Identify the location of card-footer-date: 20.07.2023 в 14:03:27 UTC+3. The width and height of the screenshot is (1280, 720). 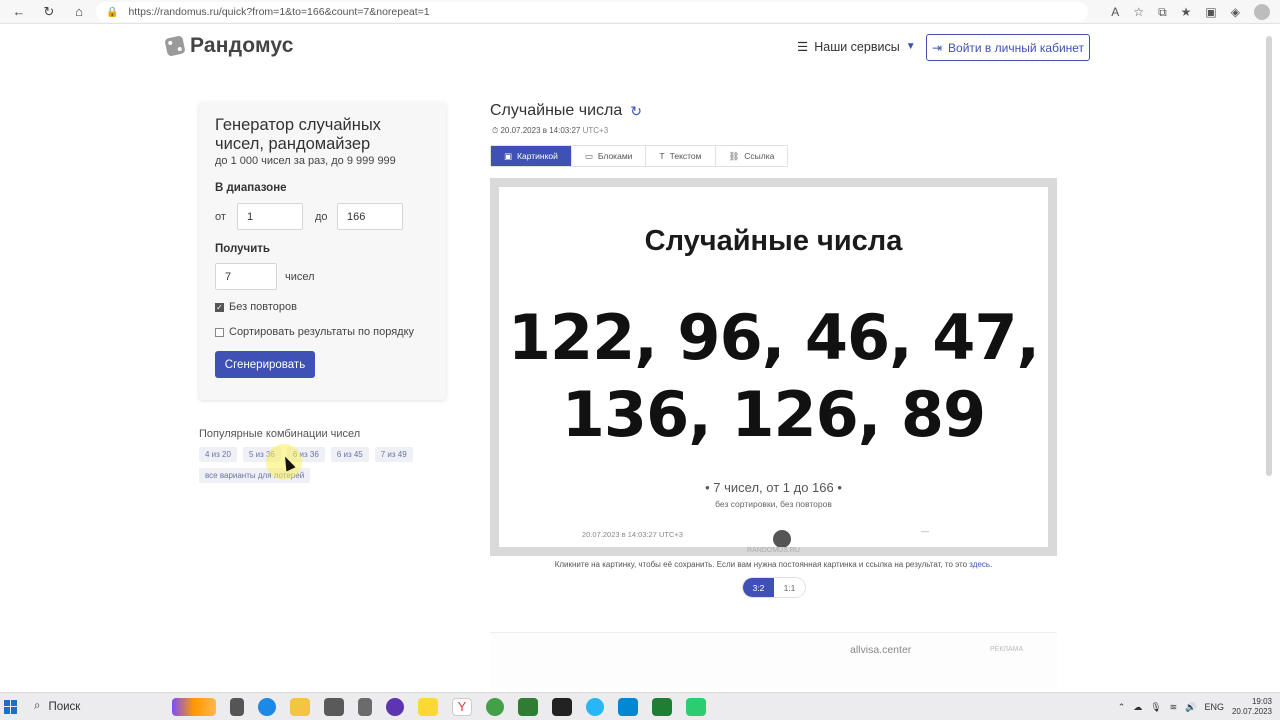
(632, 534).